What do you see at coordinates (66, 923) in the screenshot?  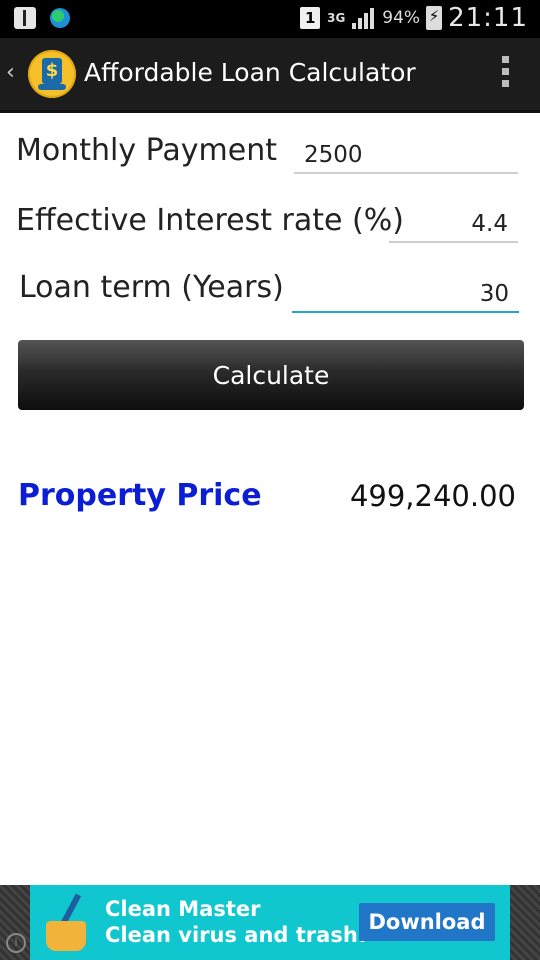 I see `broom-icon` at bounding box center [66, 923].